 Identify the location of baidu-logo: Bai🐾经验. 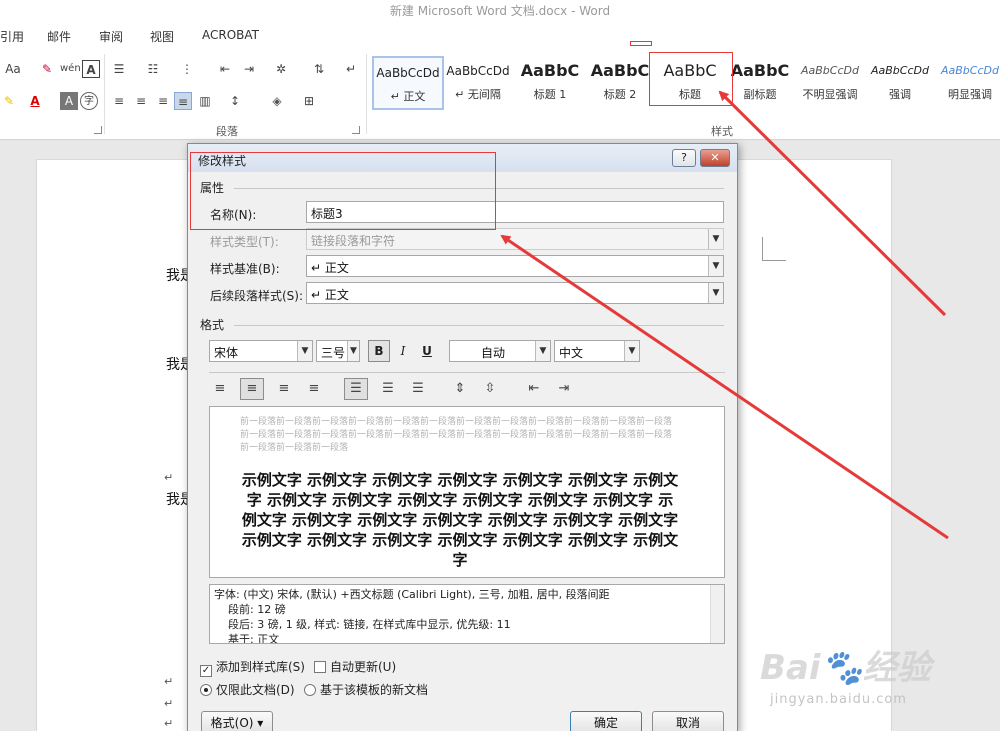
(845, 668).